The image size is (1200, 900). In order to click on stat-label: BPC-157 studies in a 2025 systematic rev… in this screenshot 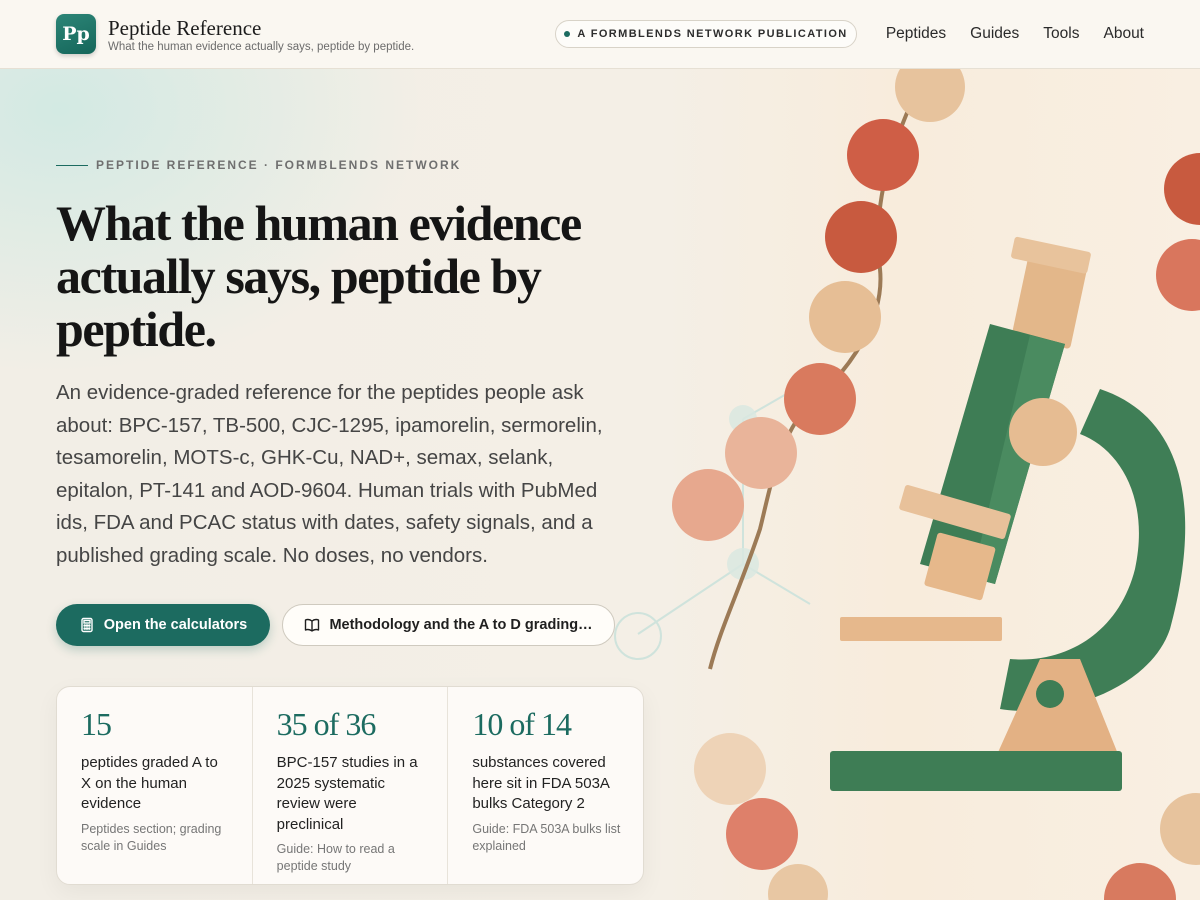, I will do `click(347, 793)`.